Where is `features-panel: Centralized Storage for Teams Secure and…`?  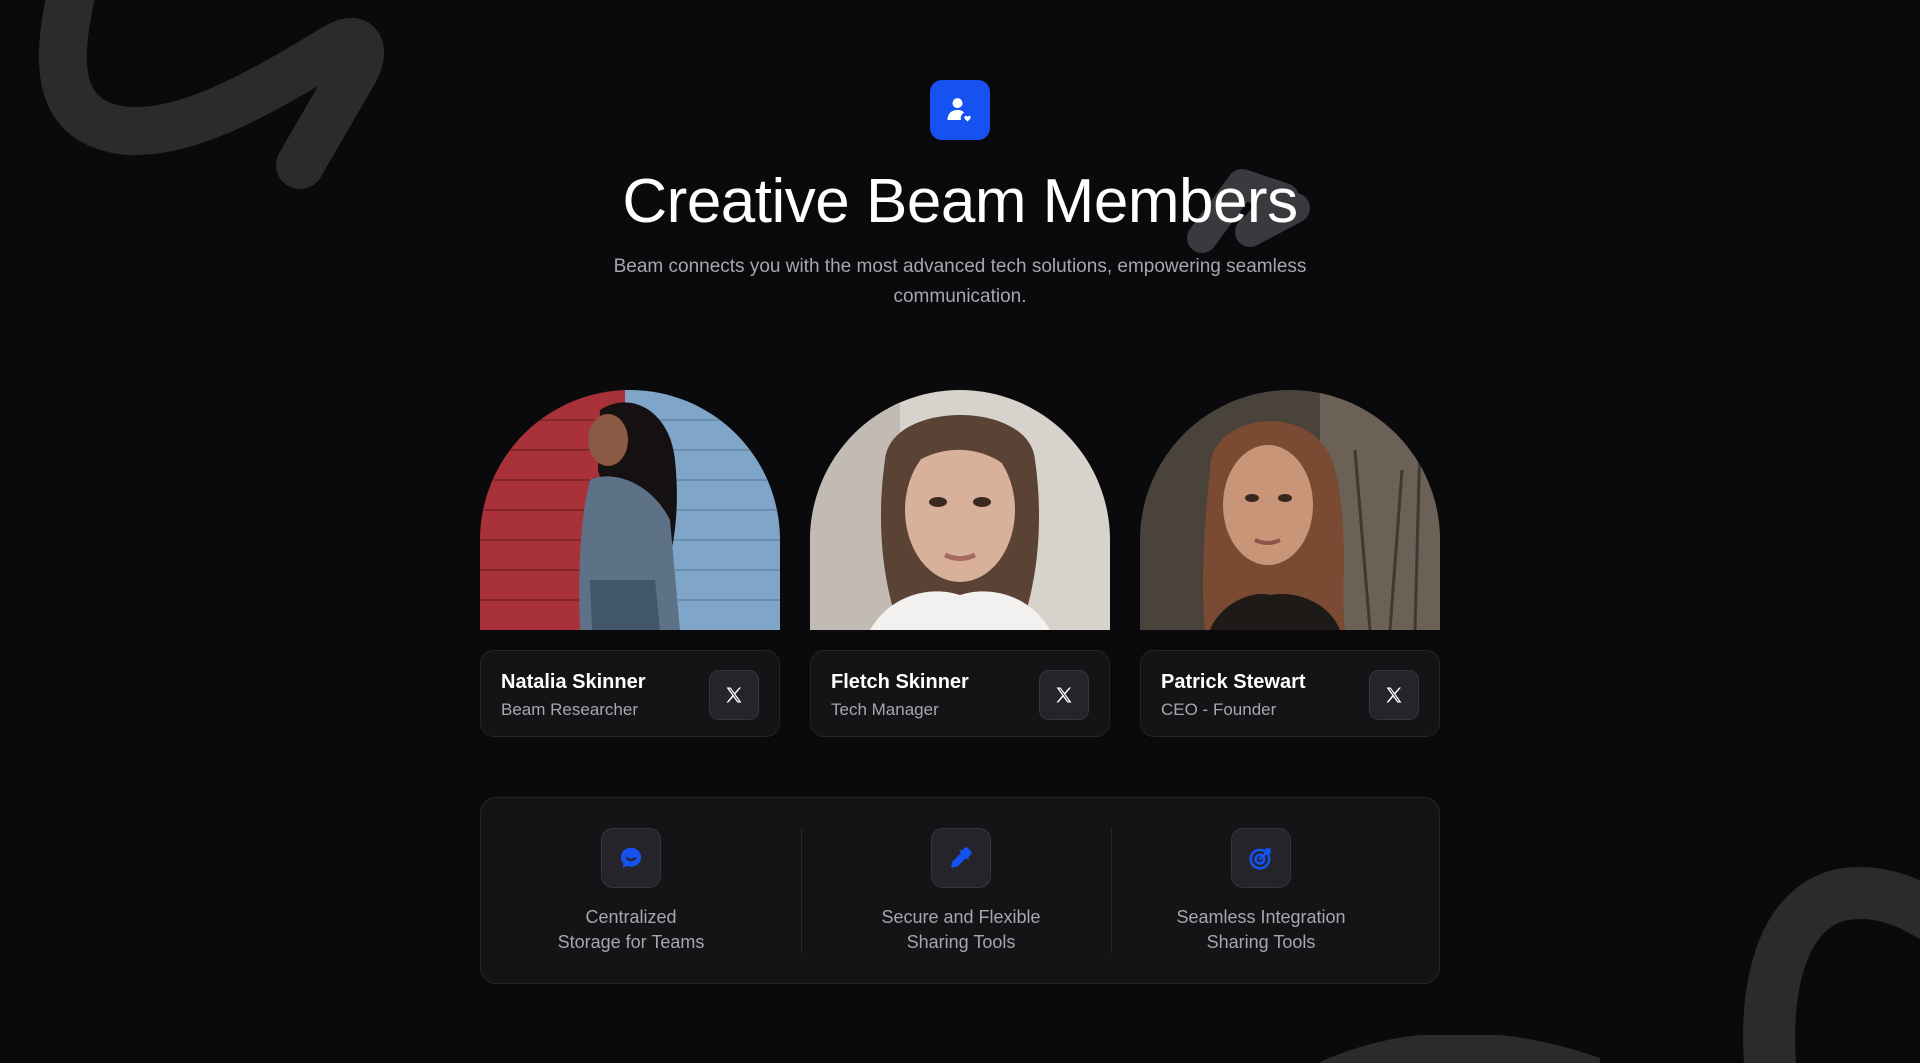 features-panel: Centralized Storage for Teams Secure and… is located at coordinates (960, 890).